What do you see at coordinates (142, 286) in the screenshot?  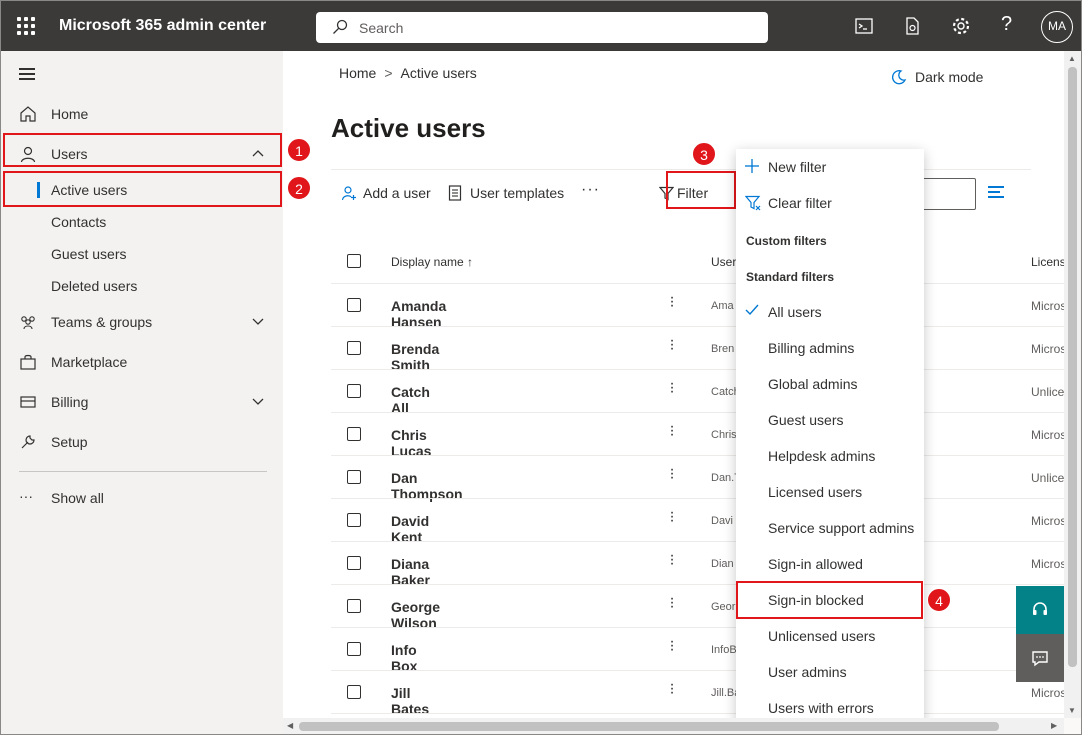 I see `sidebar-item-deleted-users: Deleted users` at bounding box center [142, 286].